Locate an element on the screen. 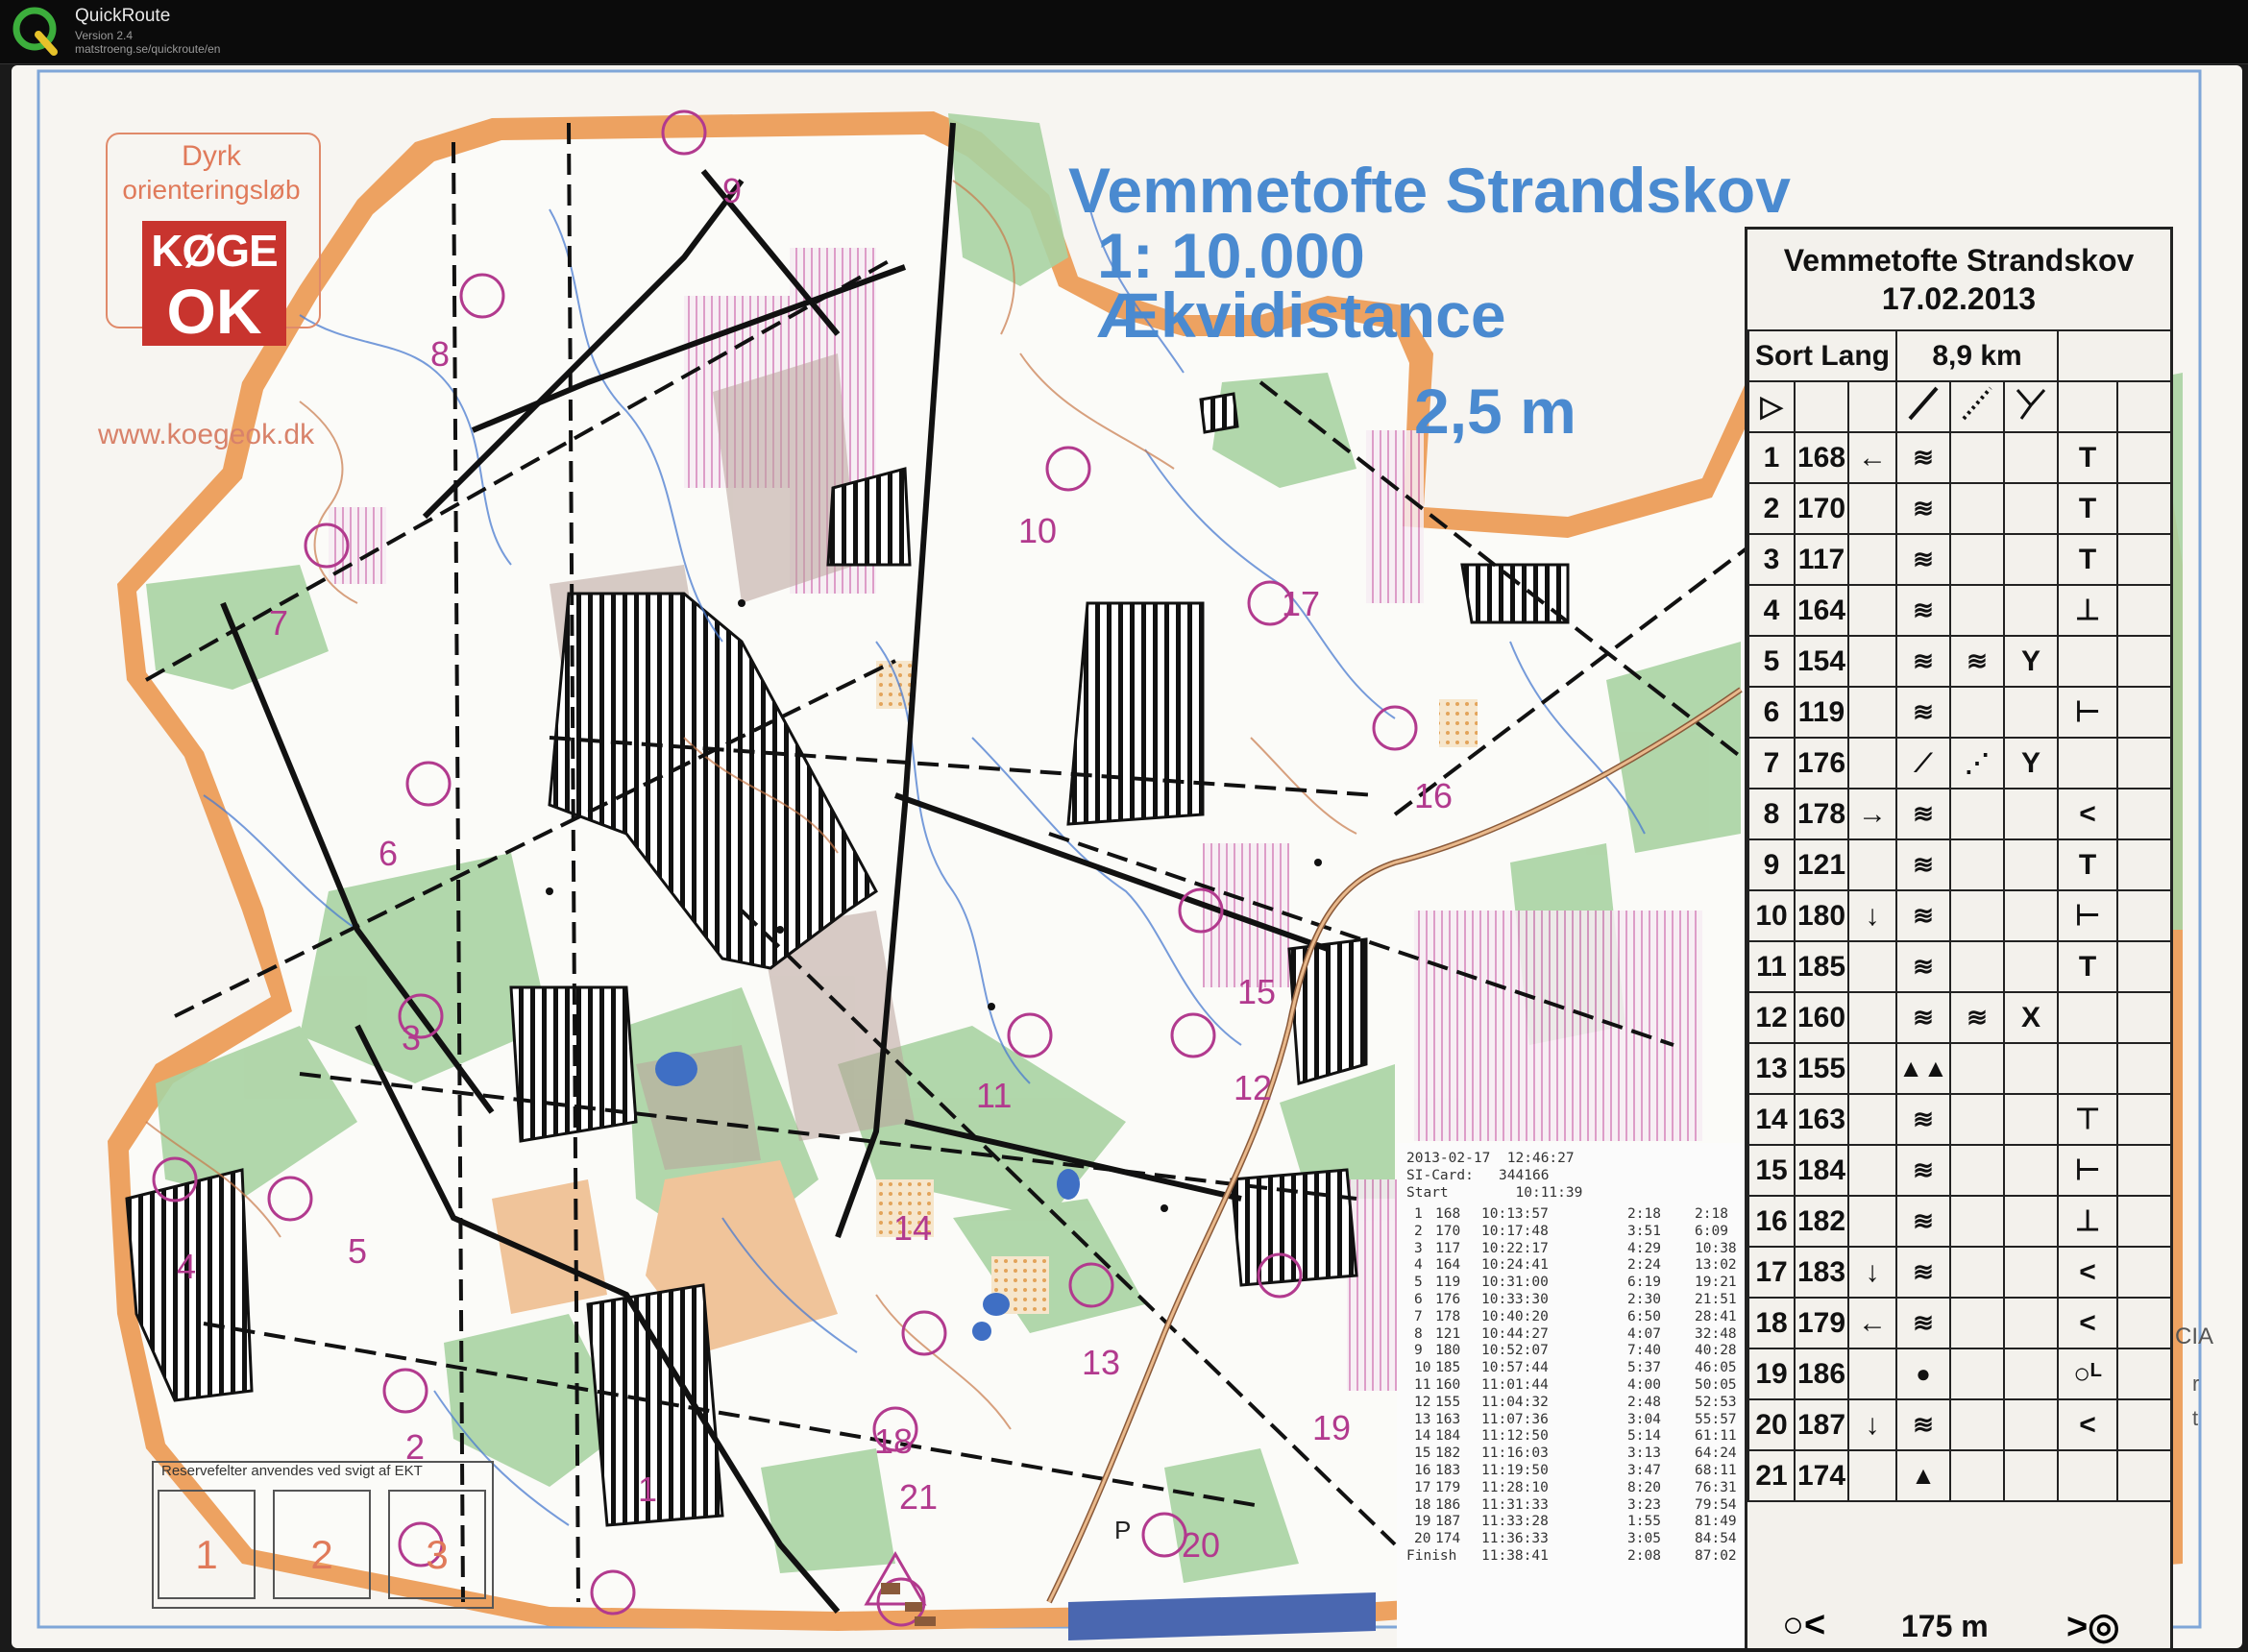 Image resolution: width=2248 pixels, height=1652 pixels. junction-icon is located at coordinates (2031, 404).